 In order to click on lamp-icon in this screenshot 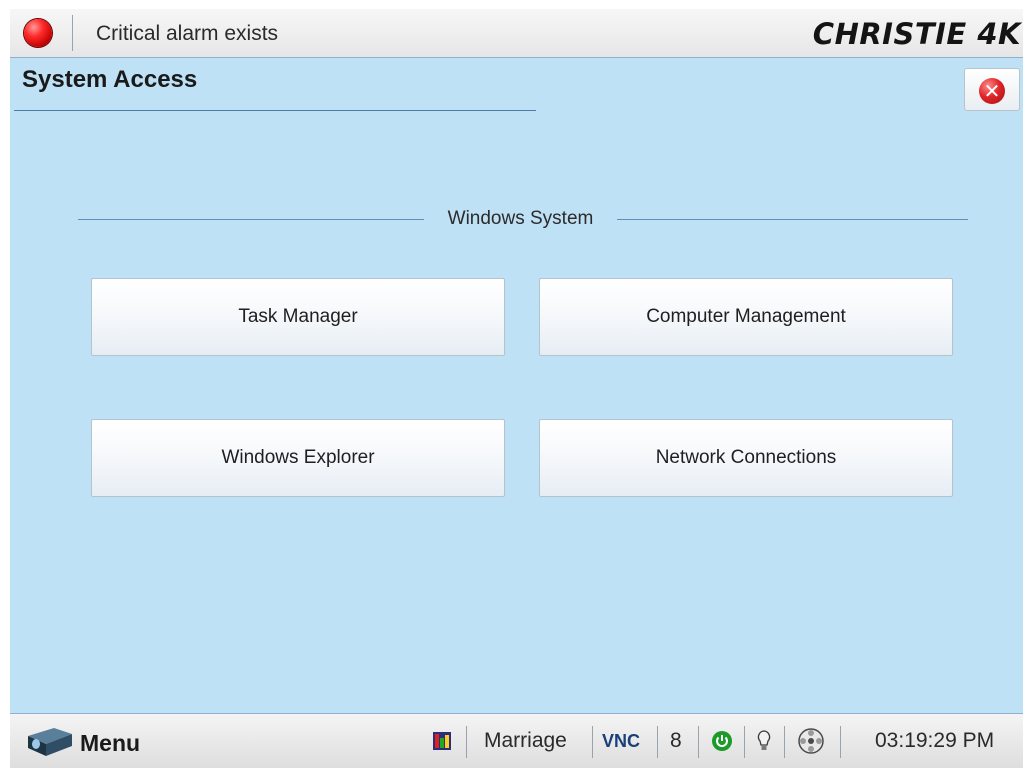, I will do `click(764, 740)`.